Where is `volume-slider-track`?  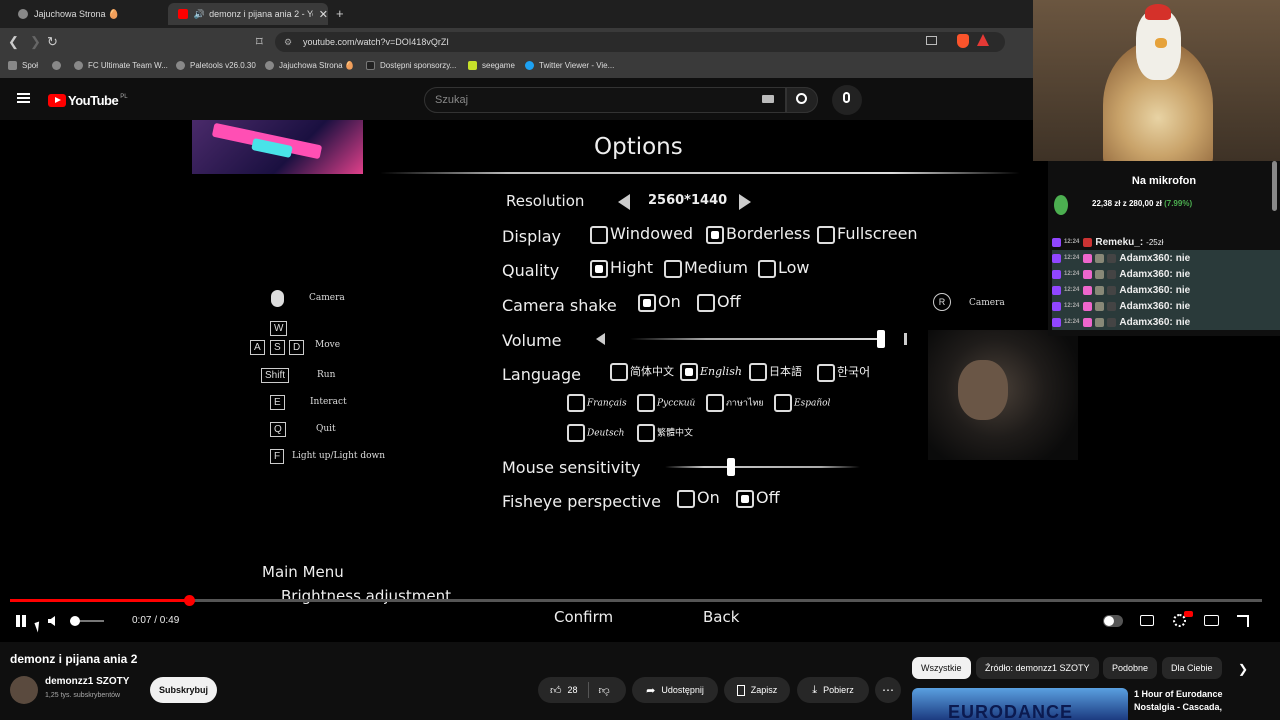 volume-slider-track is located at coordinates (757, 339).